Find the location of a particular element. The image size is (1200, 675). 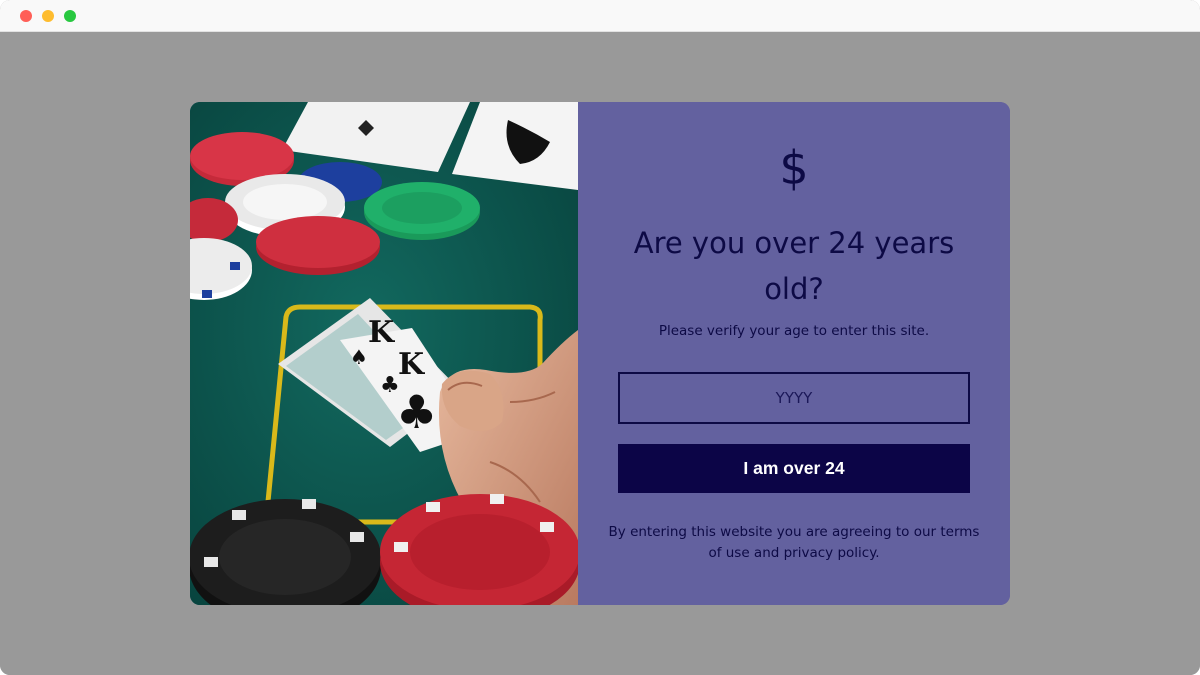

age-question-heading: Are you over 24 years old? is located at coordinates (794, 266).